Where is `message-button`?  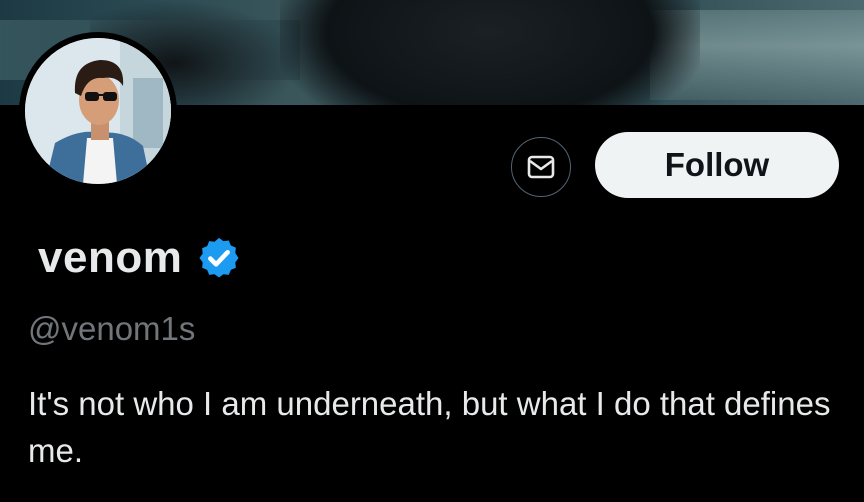
message-button is located at coordinates (541, 167).